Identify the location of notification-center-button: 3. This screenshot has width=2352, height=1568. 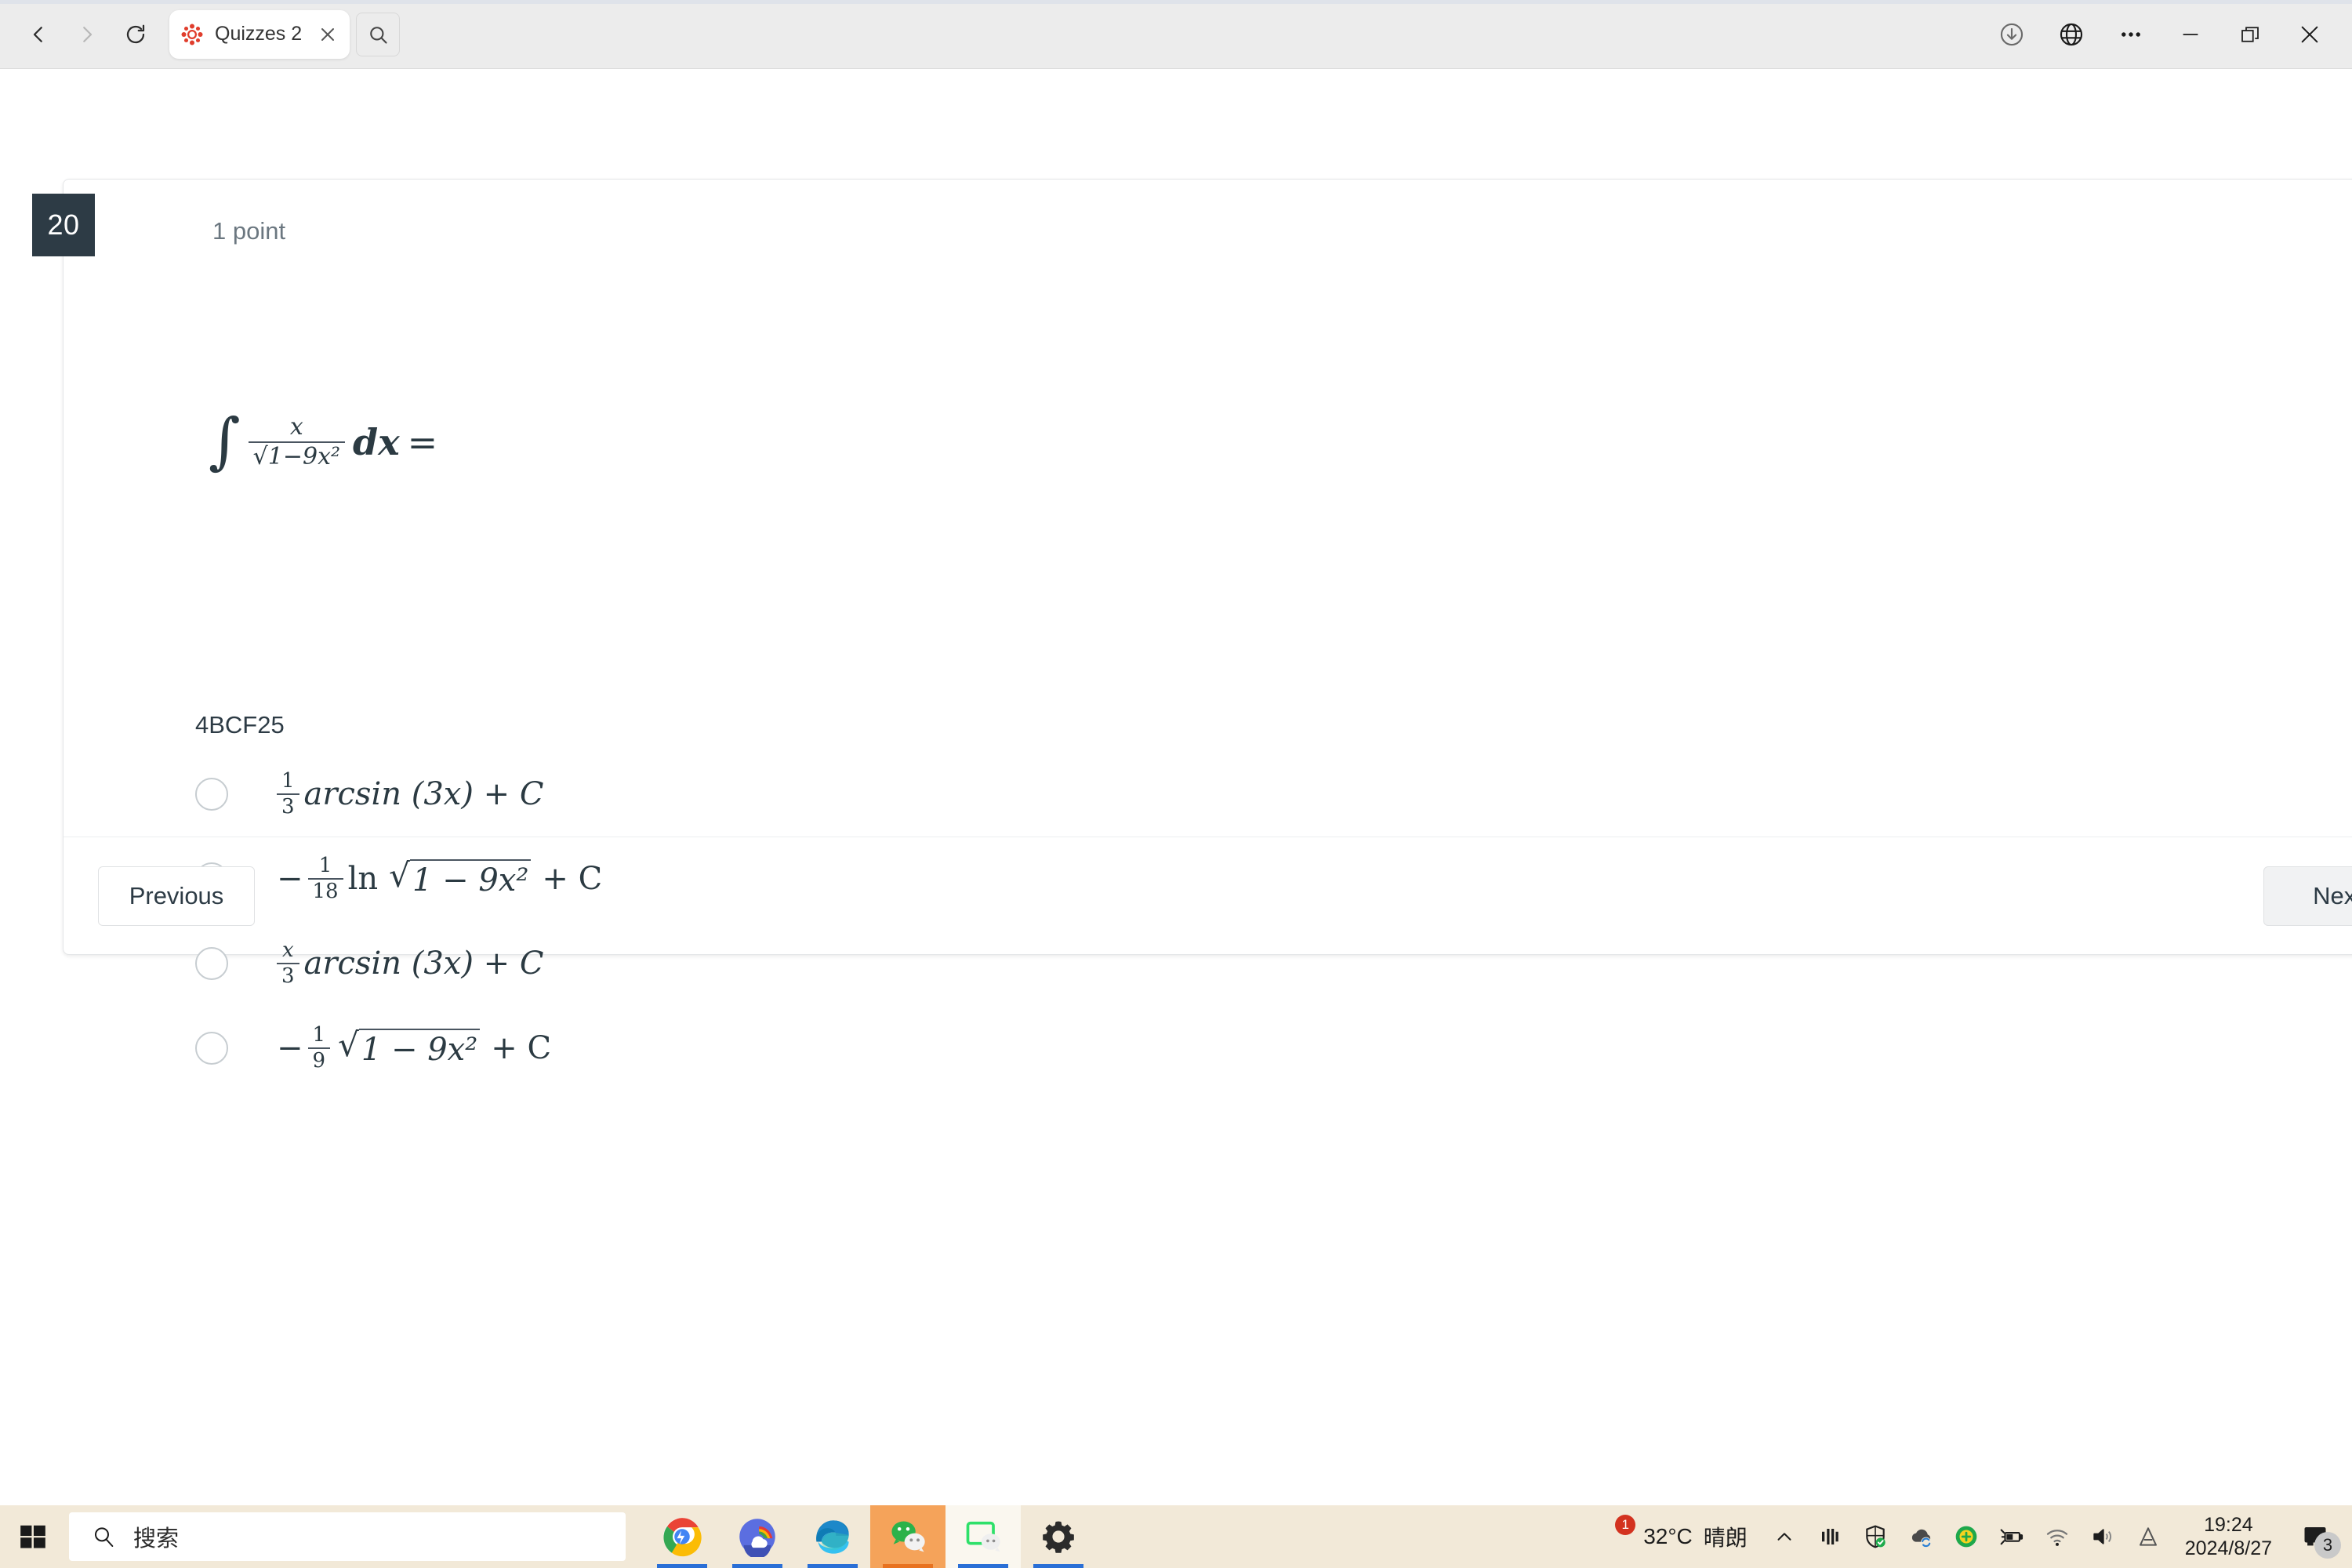
(2315, 1536).